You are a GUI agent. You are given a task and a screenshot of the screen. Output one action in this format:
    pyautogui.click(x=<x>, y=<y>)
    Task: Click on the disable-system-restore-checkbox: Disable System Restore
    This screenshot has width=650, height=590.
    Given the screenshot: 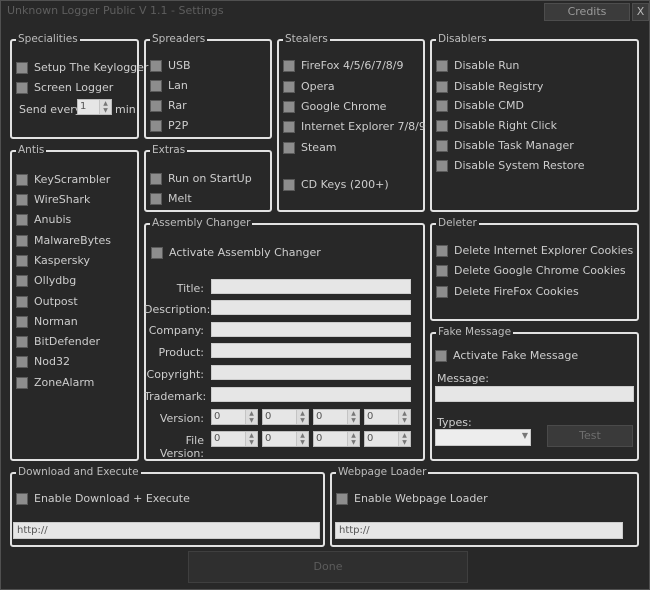 What is the action you would take?
    pyautogui.click(x=510, y=165)
    